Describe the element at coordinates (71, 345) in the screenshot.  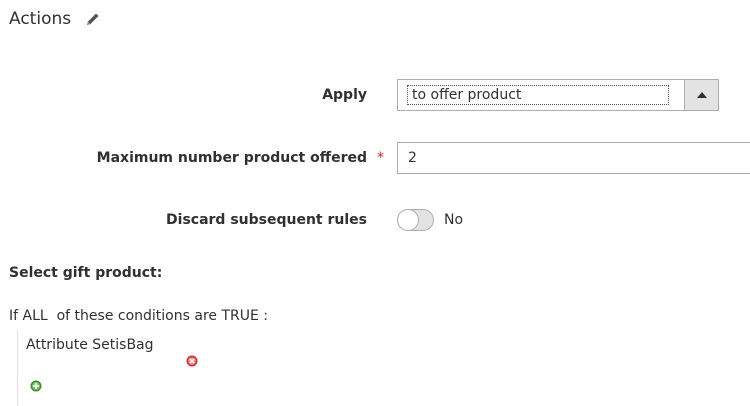
I see `rule-attribute: Attribute Set` at that location.